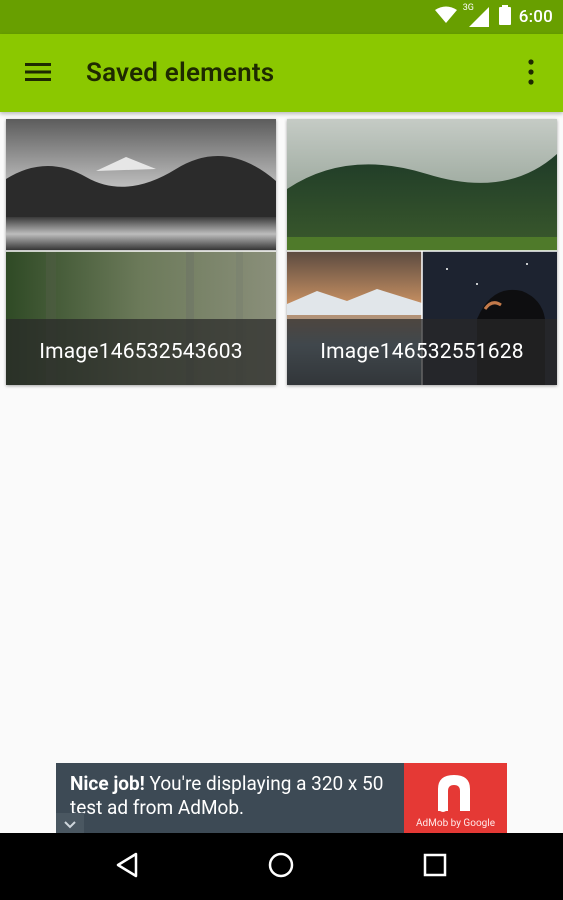  Describe the element at coordinates (281, 73) in the screenshot. I see `app-bar: Saved elements` at that location.